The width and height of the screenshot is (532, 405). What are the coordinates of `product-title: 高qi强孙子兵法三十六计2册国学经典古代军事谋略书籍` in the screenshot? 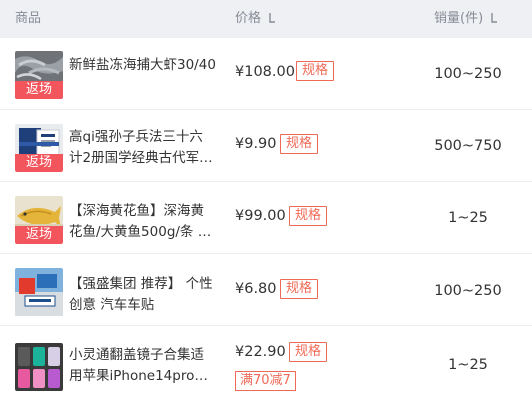 It's located at (142, 148).